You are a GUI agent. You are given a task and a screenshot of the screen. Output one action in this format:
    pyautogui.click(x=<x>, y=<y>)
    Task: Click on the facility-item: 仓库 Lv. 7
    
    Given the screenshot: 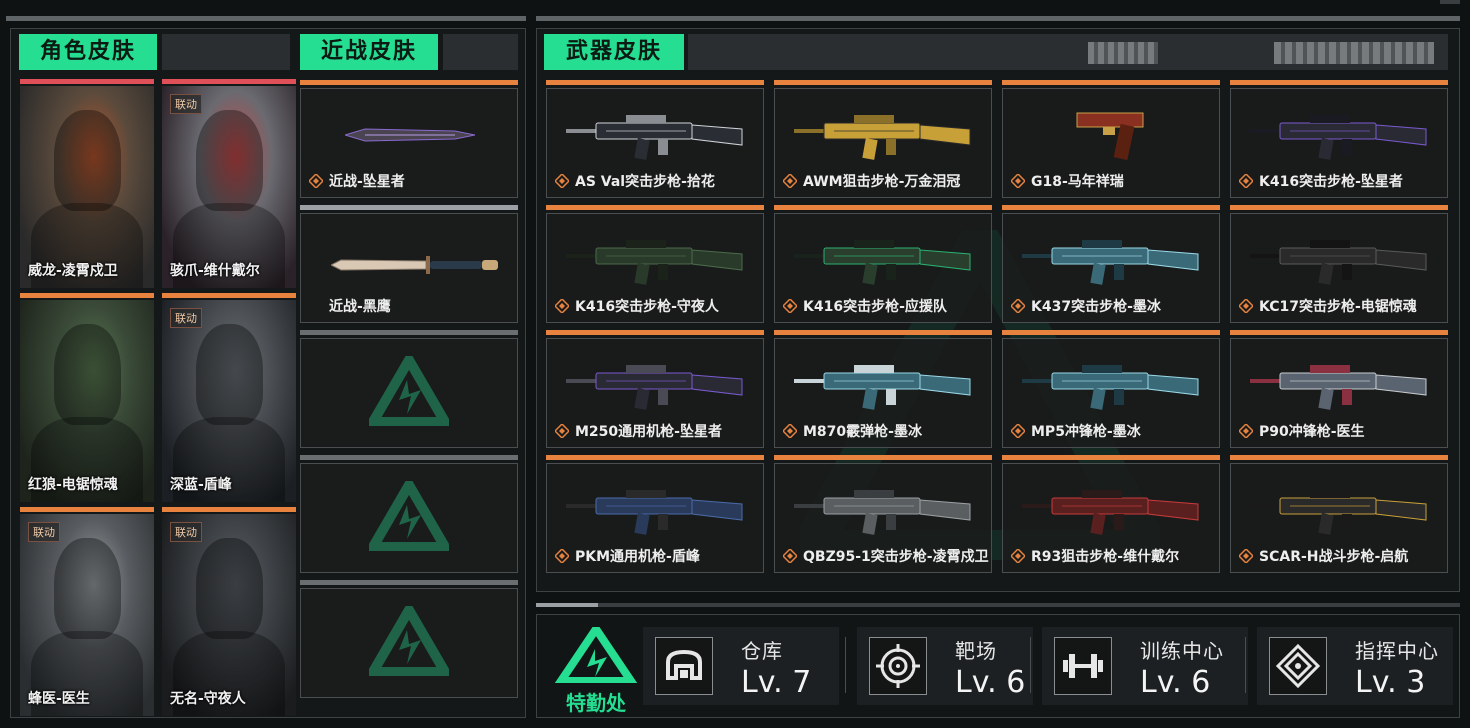 What is the action you would take?
    pyautogui.click(x=741, y=666)
    